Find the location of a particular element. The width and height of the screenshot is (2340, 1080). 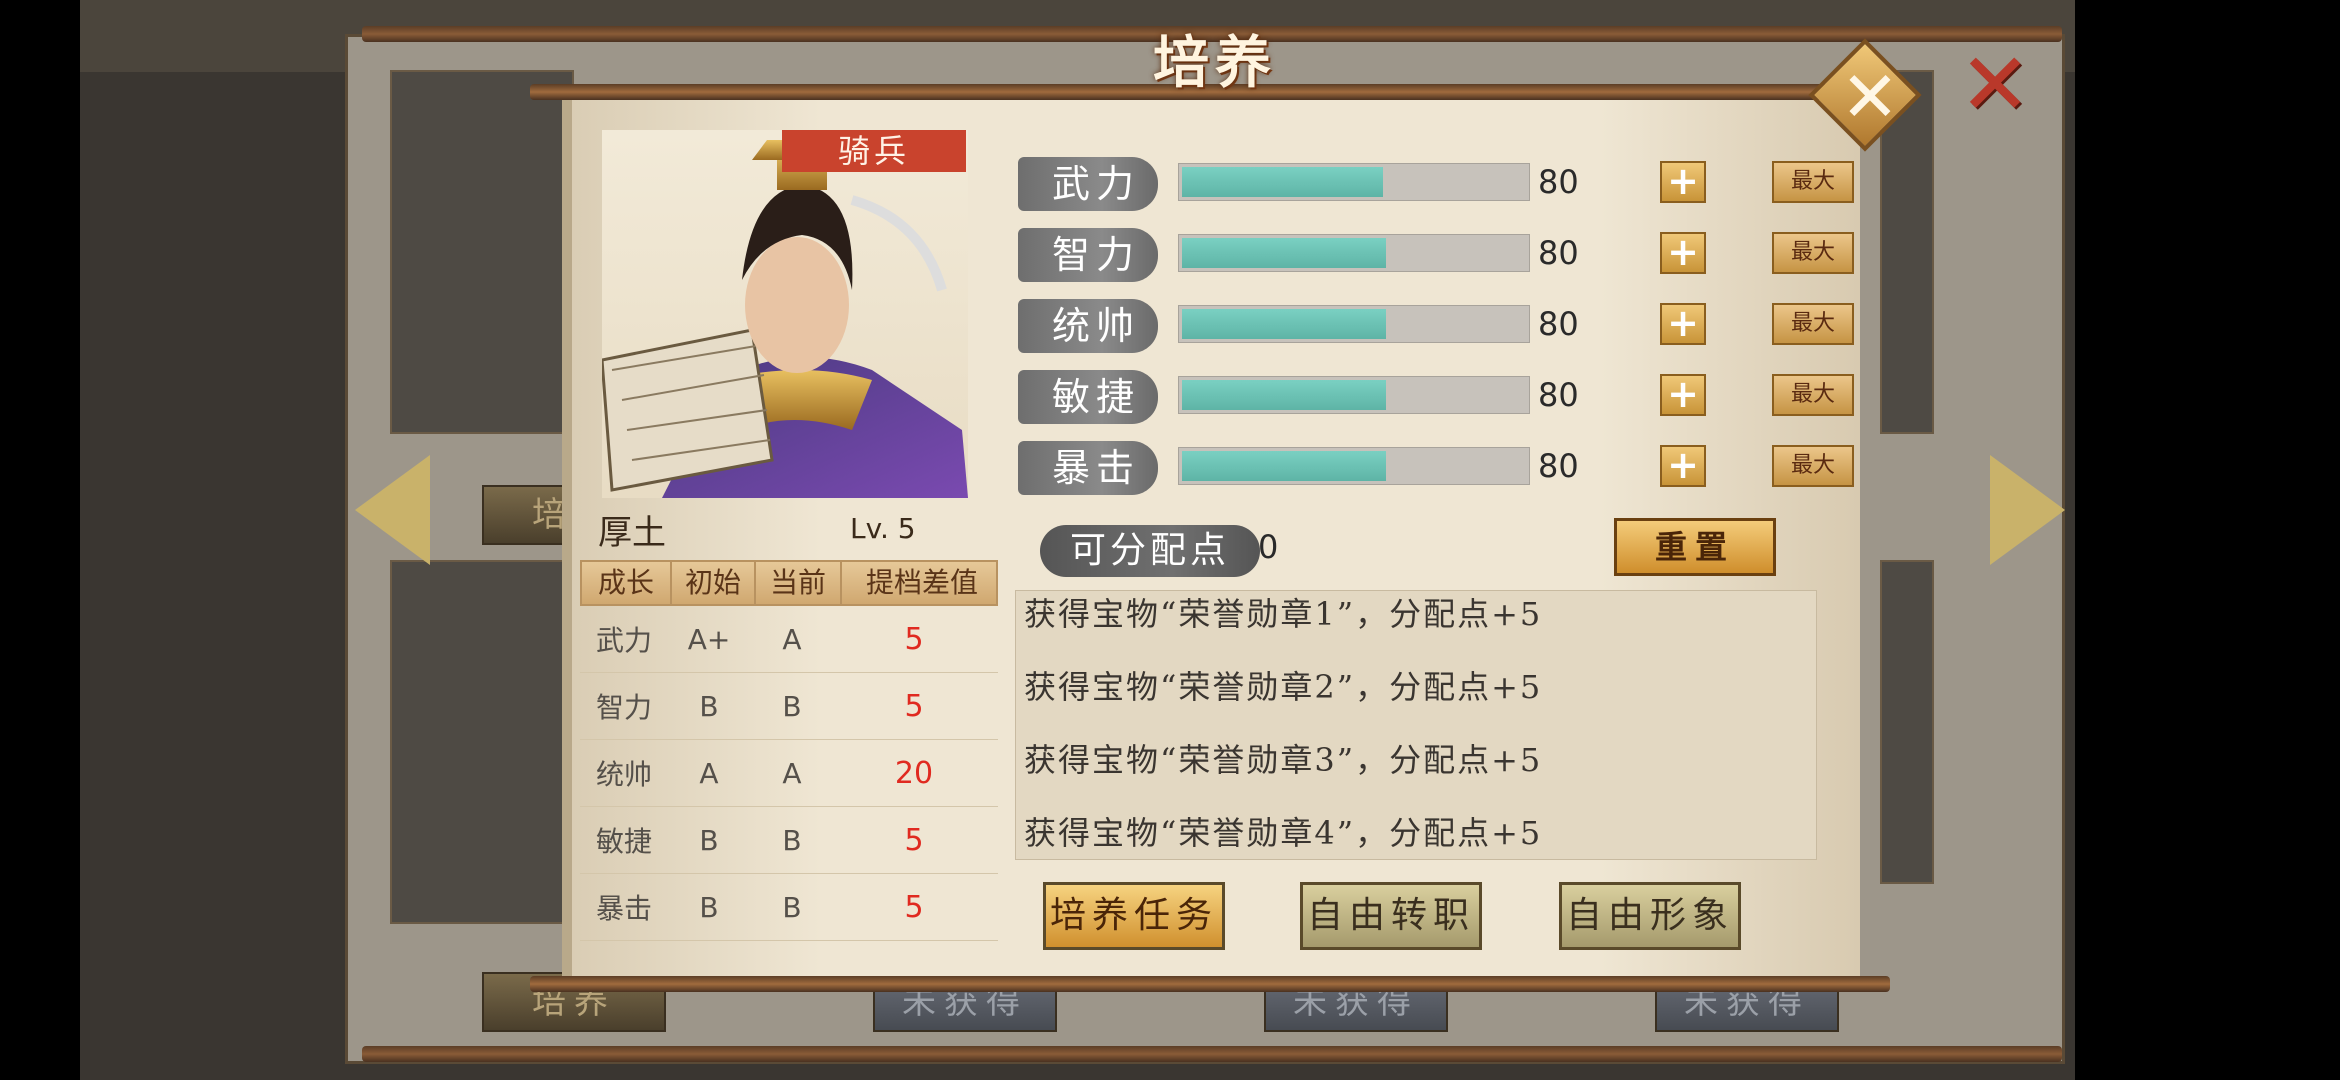

growth-diff: 20 is located at coordinates (914, 773).